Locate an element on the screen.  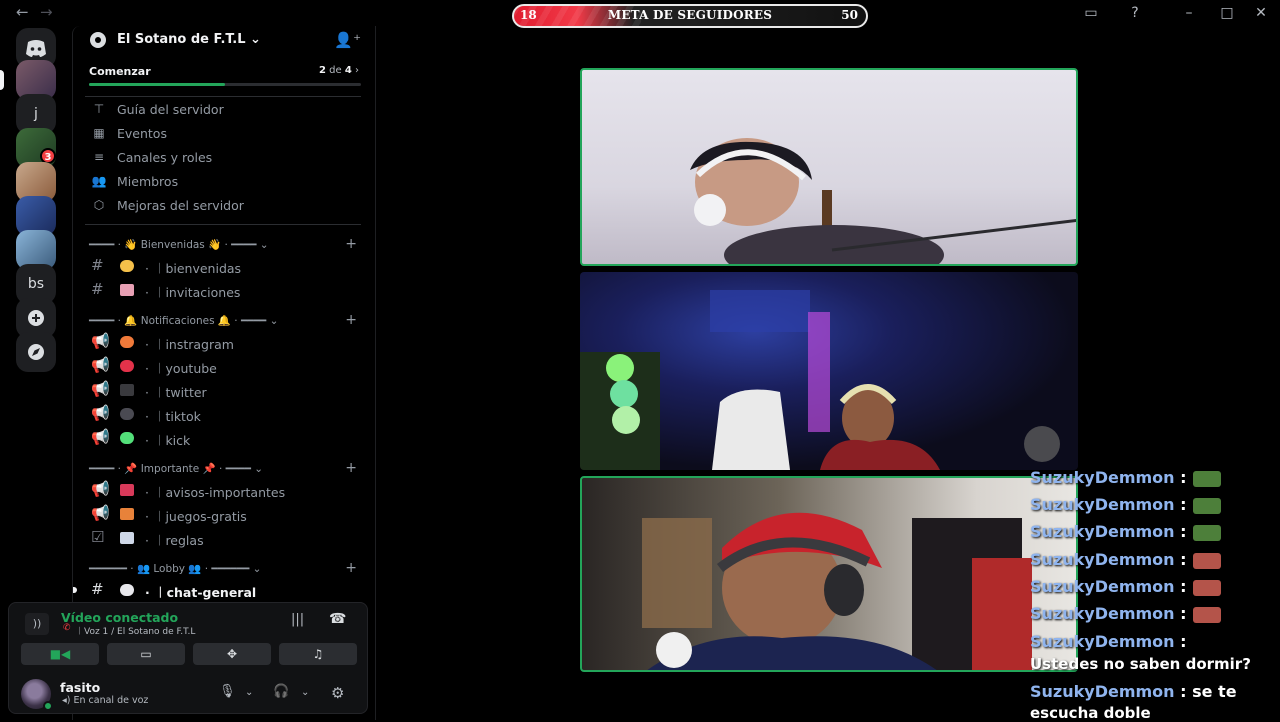
inbox-icon: ▭ is located at coordinates (1091, 13).